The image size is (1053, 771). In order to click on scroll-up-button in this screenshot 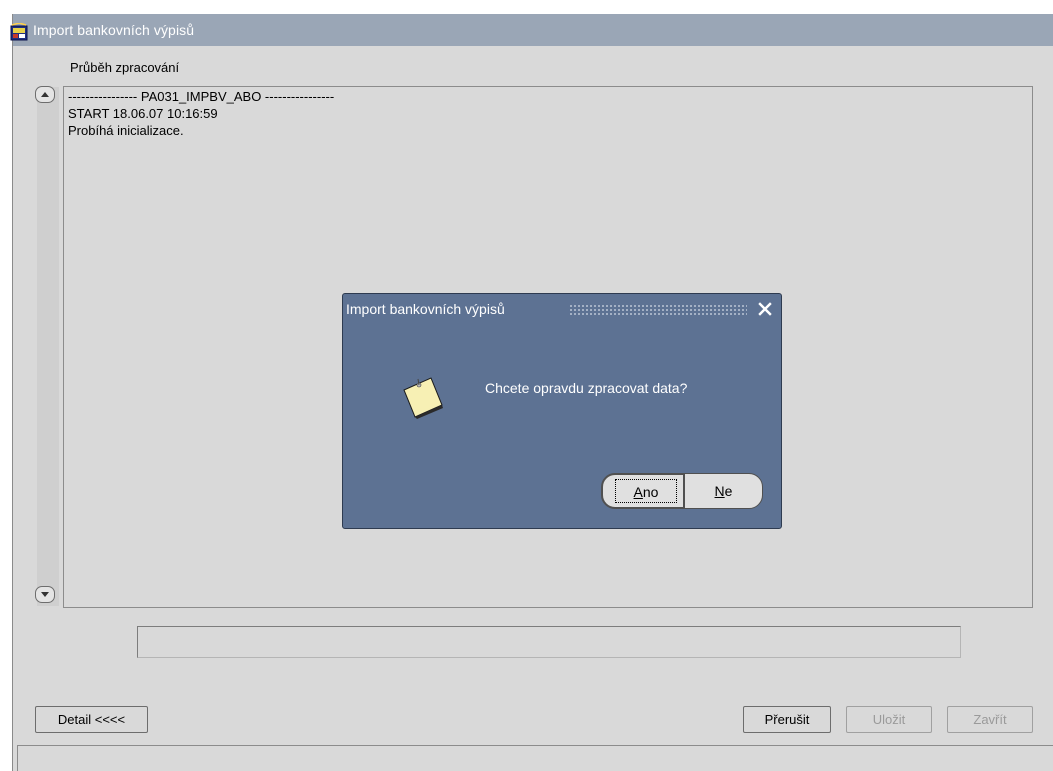, I will do `click(45, 94)`.